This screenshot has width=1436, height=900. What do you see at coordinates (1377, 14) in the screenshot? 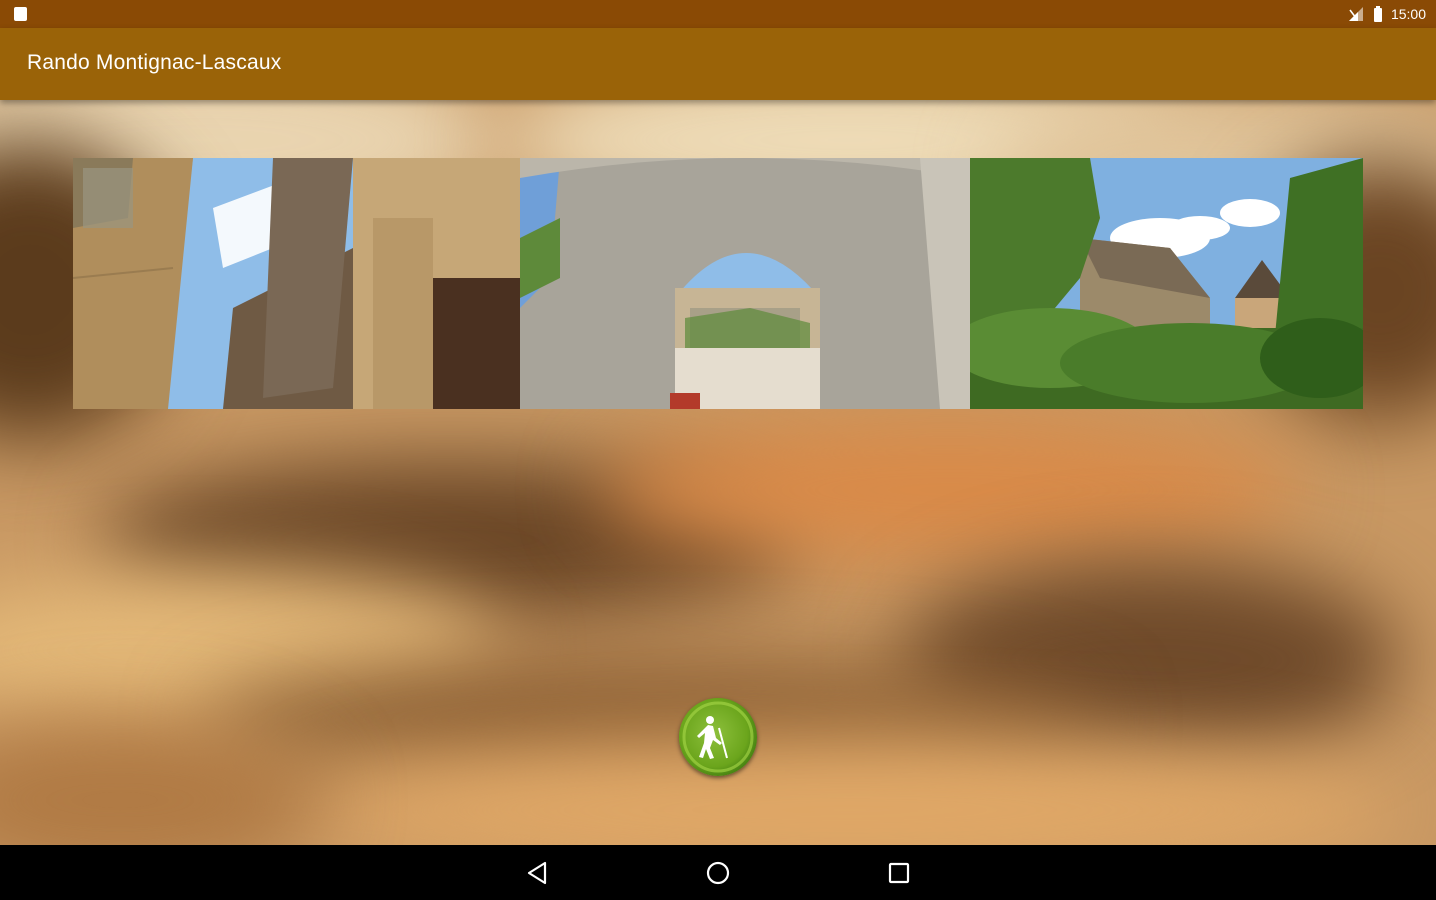
I see `battery-icon` at bounding box center [1377, 14].